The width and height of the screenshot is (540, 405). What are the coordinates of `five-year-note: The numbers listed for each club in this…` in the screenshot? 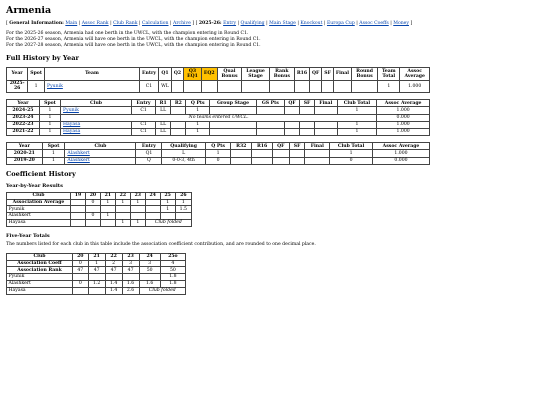 It's located at (161, 244).